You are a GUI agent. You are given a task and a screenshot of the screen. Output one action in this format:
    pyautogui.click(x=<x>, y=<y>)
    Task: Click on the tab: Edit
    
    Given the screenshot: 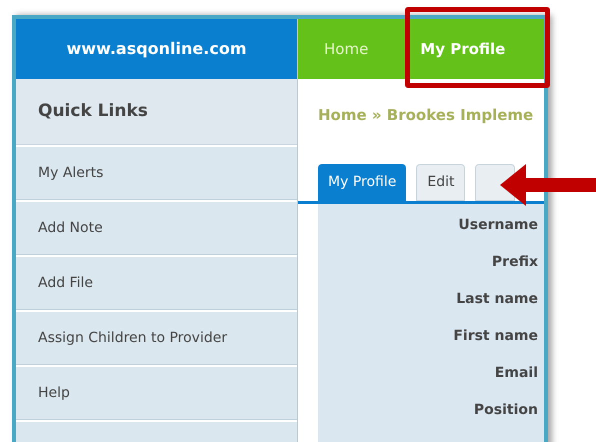 What is the action you would take?
    pyautogui.click(x=441, y=182)
    